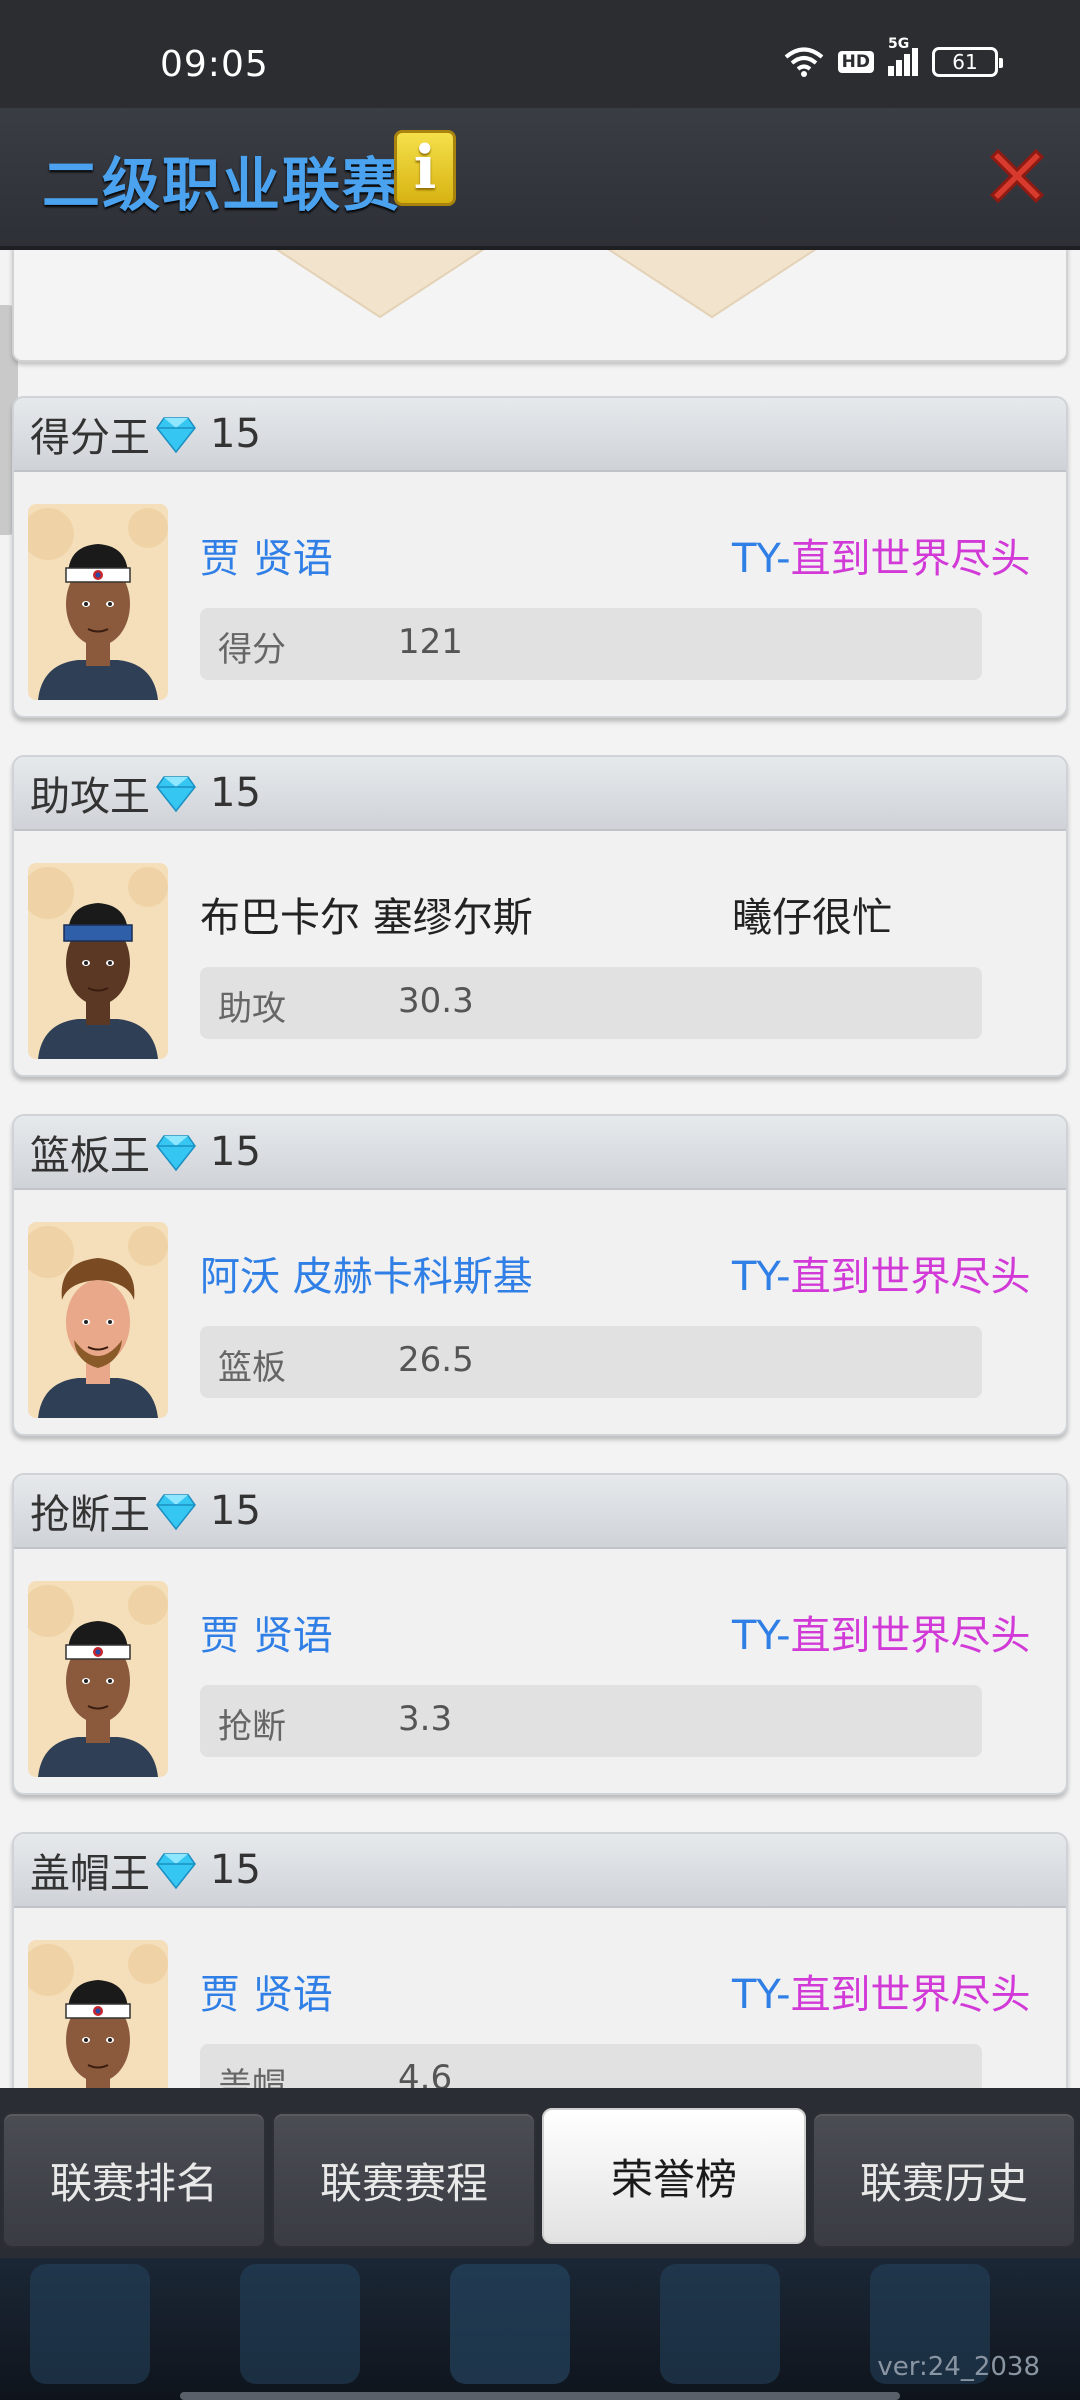 Image resolution: width=1080 pixels, height=2400 pixels. What do you see at coordinates (404, 2180) in the screenshot?
I see `tab-league-schedule: 联赛赛程` at bounding box center [404, 2180].